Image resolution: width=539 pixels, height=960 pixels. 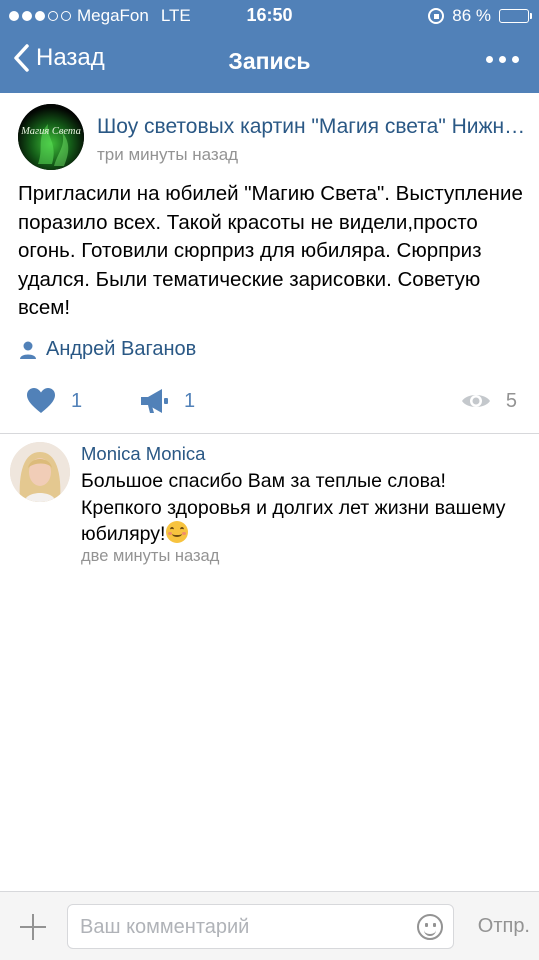 I want to click on smiling-emoji-icon, so click(x=177, y=532).